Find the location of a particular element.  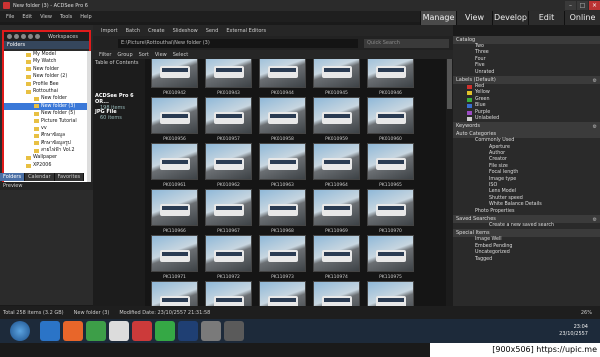

tree-item: Rottouthai is located at coordinates (47, 91).